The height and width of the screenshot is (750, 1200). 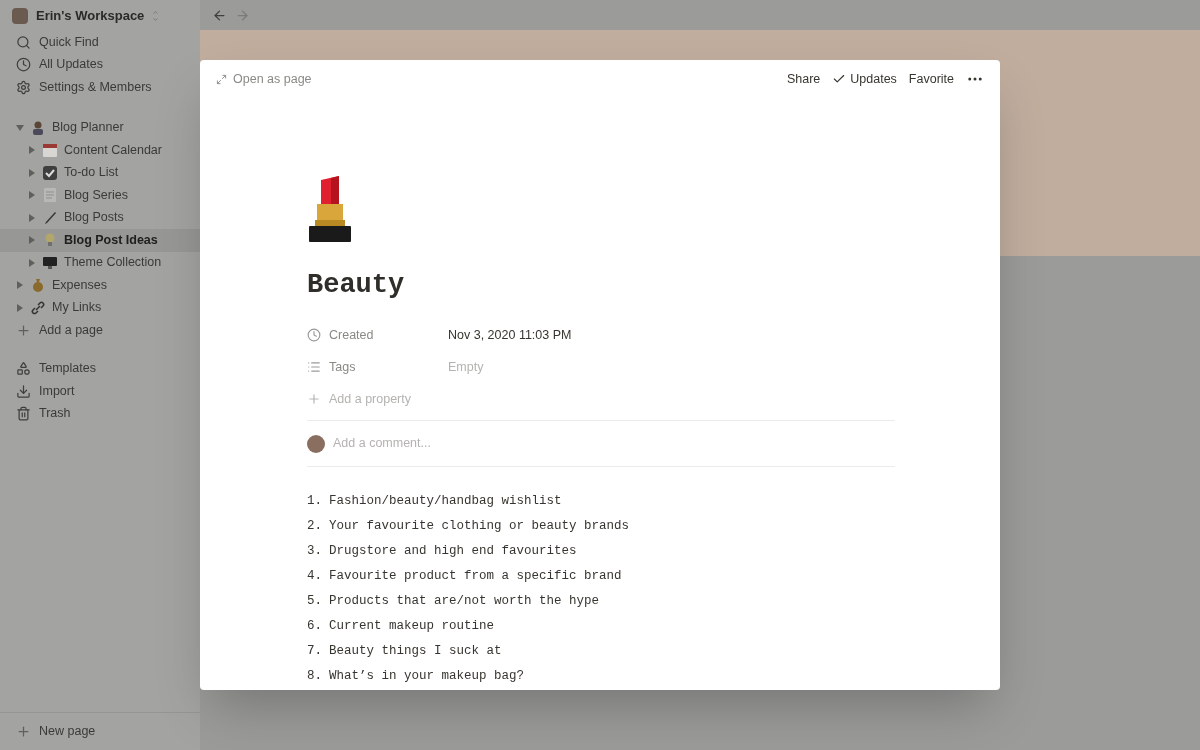 What do you see at coordinates (77, 308) in the screenshot?
I see `page-title: My Links` at bounding box center [77, 308].